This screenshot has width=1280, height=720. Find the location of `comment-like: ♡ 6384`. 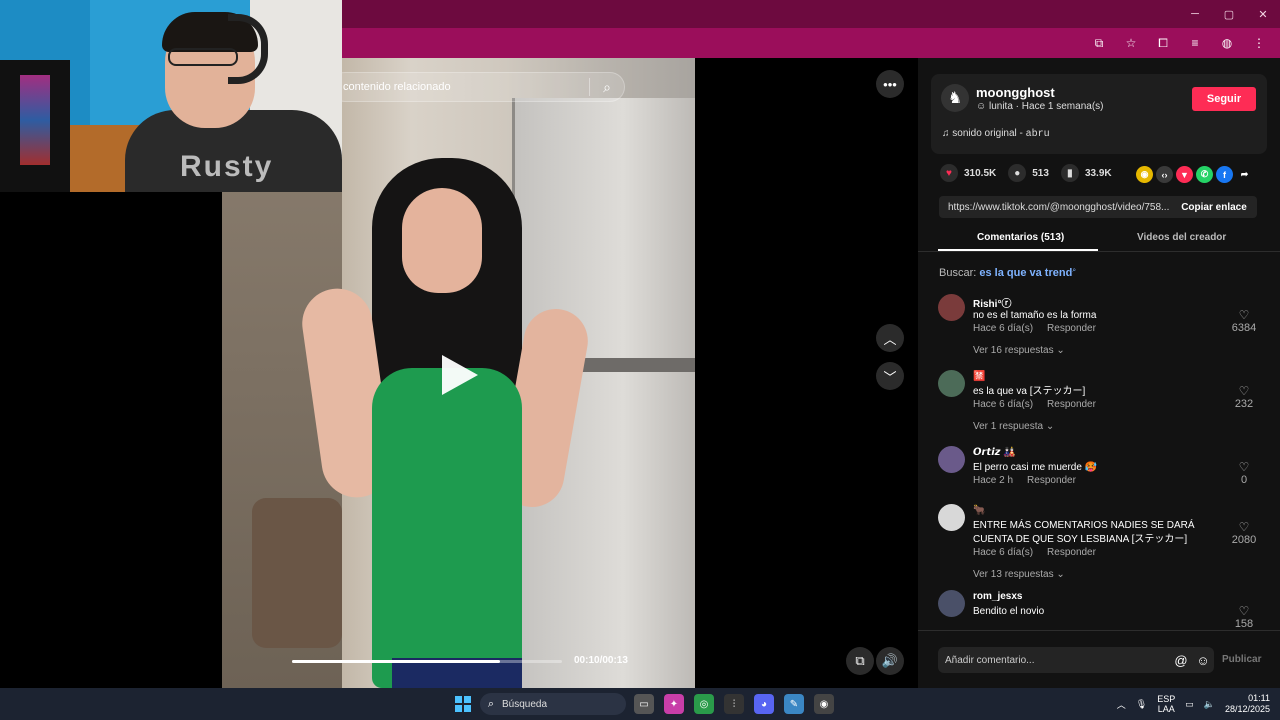

comment-like: ♡ 6384 is located at coordinates (1244, 321).